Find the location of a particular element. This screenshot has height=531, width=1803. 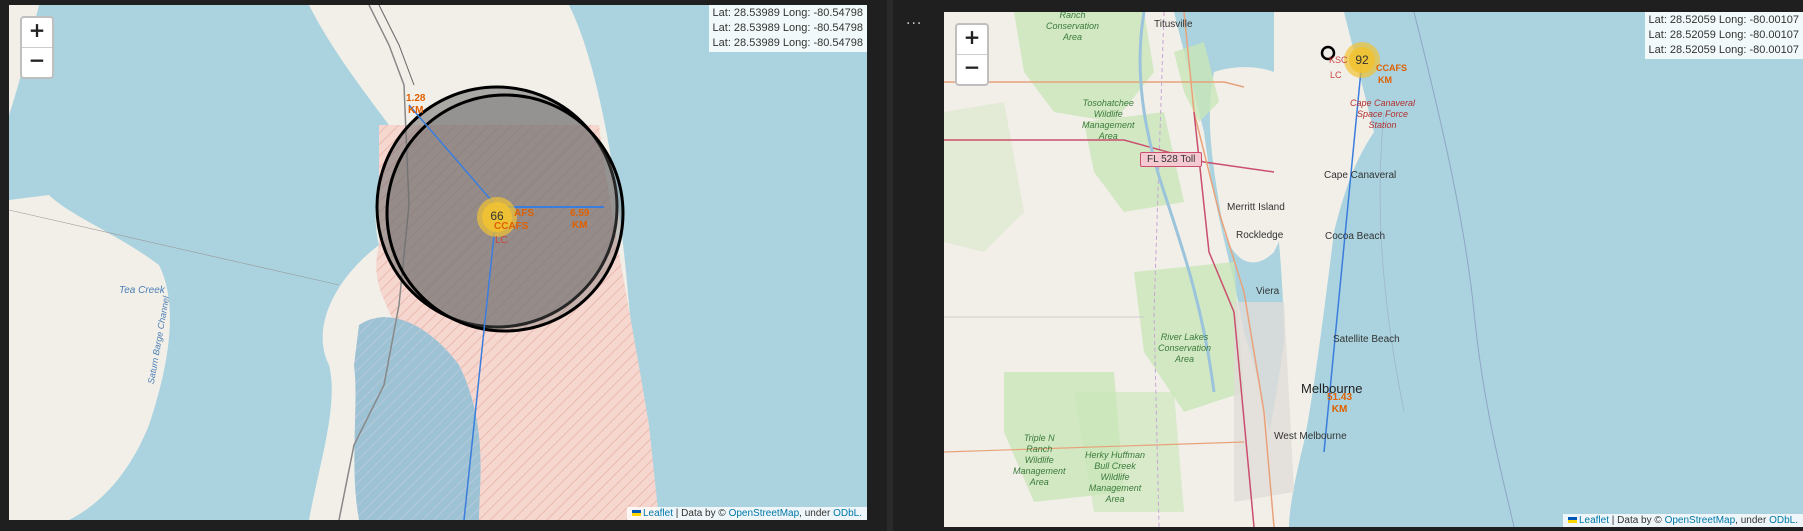

distance-label-b: 6.59 KM is located at coordinates (579, 220).